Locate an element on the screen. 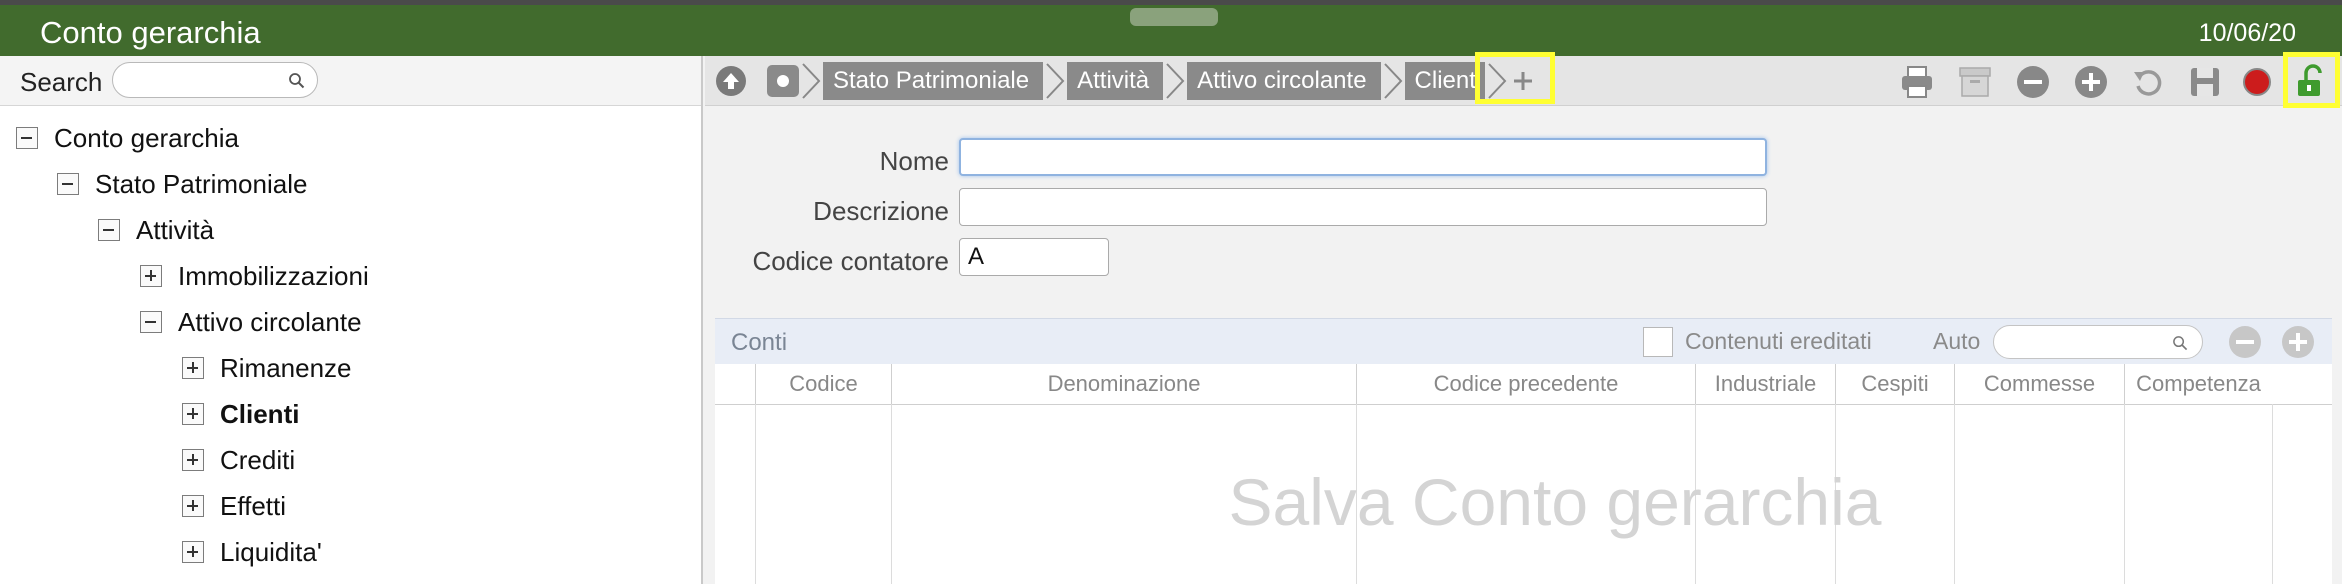 The width and height of the screenshot is (2342, 584). auto-label: Auto is located at coordinates (1957, 341).